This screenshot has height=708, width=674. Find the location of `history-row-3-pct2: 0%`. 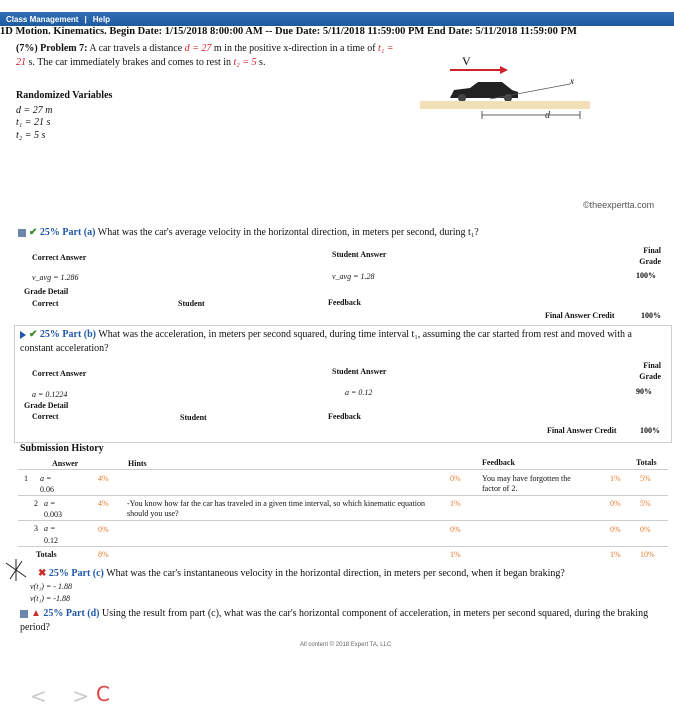

history-row-3-pct2: 0% is located at coordinates (455, 529).